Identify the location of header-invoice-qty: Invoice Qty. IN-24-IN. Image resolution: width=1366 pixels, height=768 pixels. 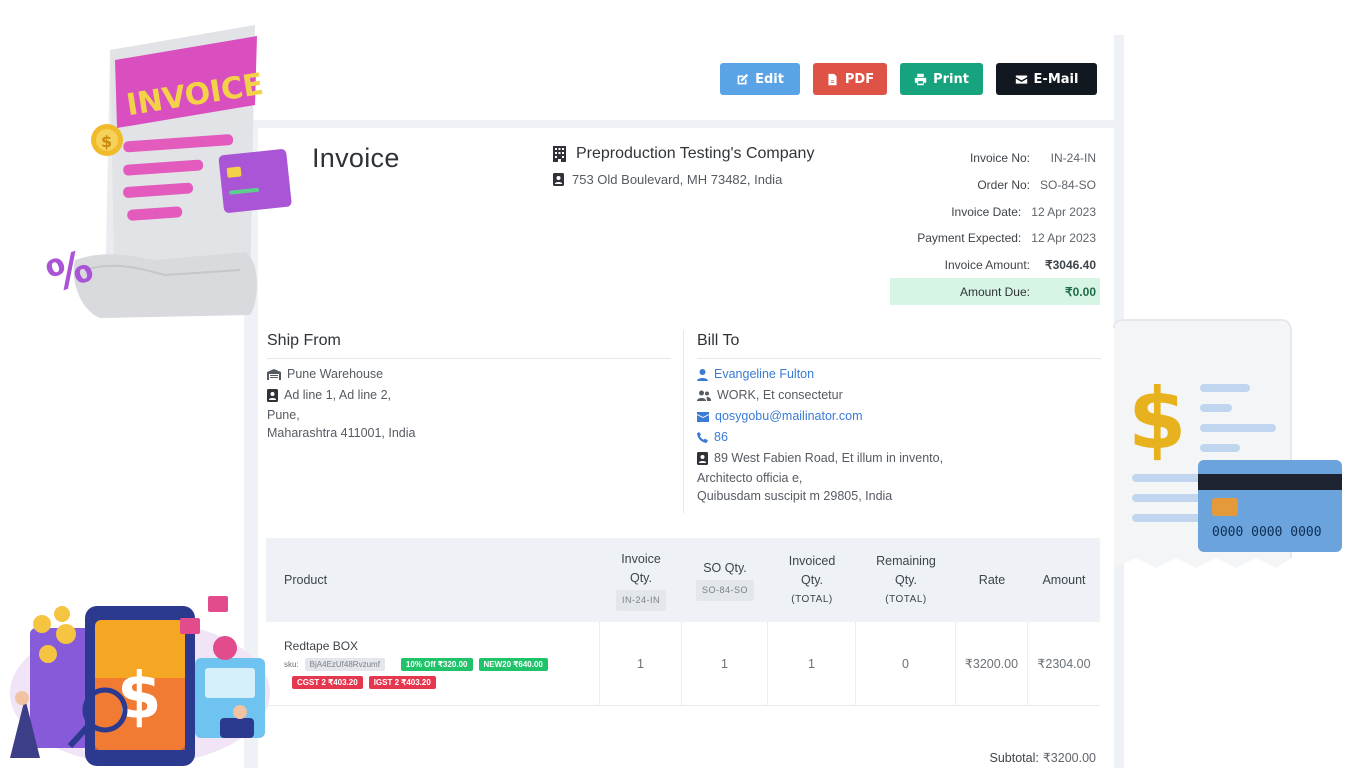
(641, 580).